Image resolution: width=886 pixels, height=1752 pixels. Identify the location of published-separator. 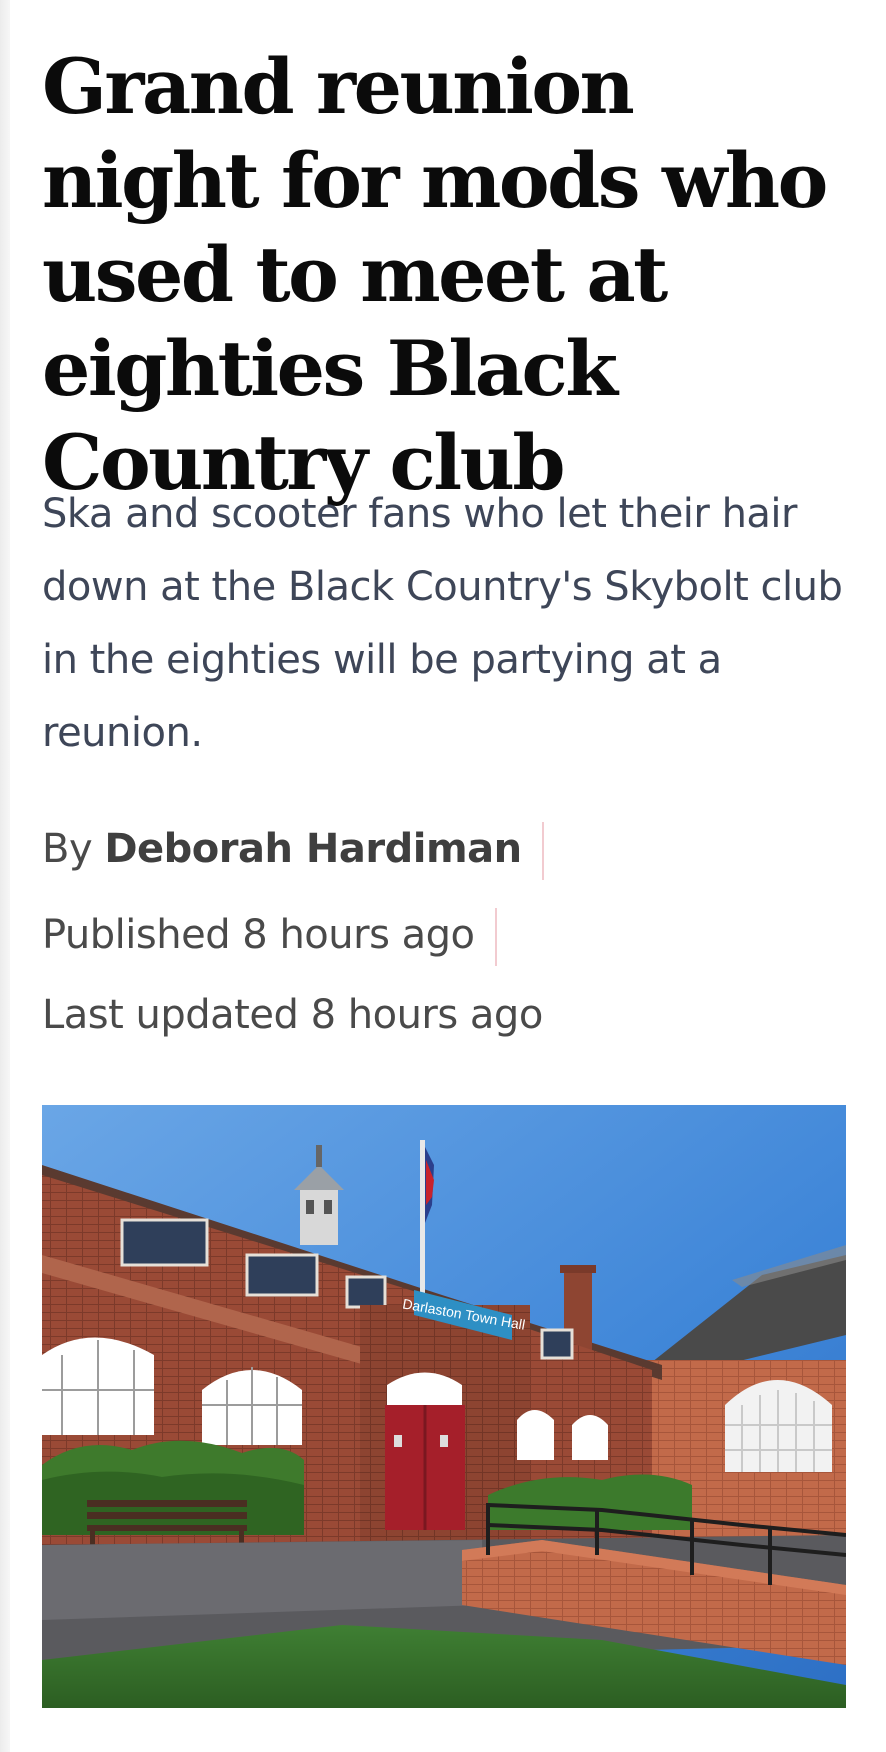
(495, 937).